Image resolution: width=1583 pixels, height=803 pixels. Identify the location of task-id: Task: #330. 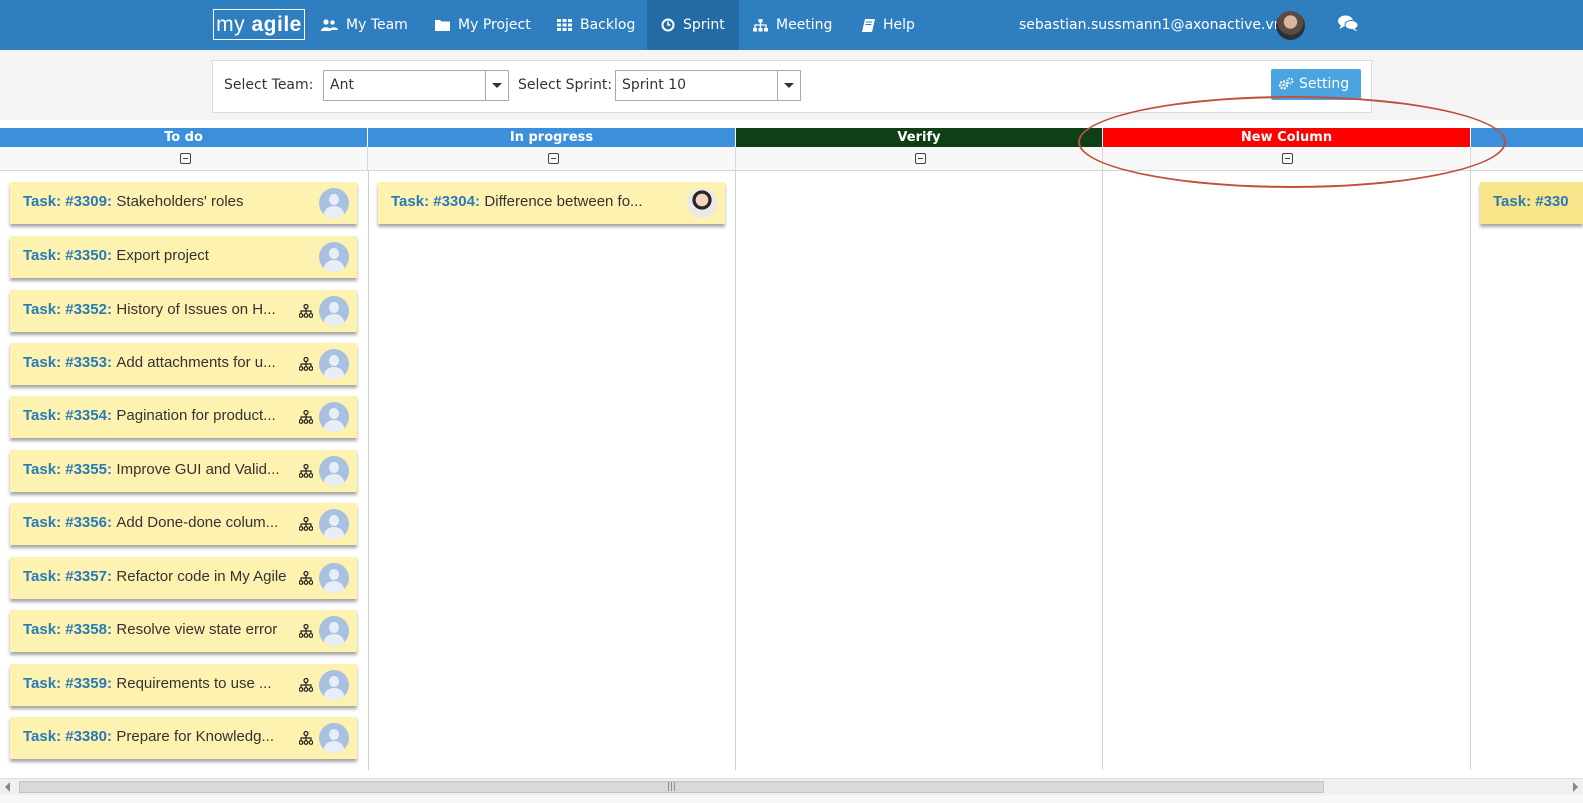
(1531, 201).